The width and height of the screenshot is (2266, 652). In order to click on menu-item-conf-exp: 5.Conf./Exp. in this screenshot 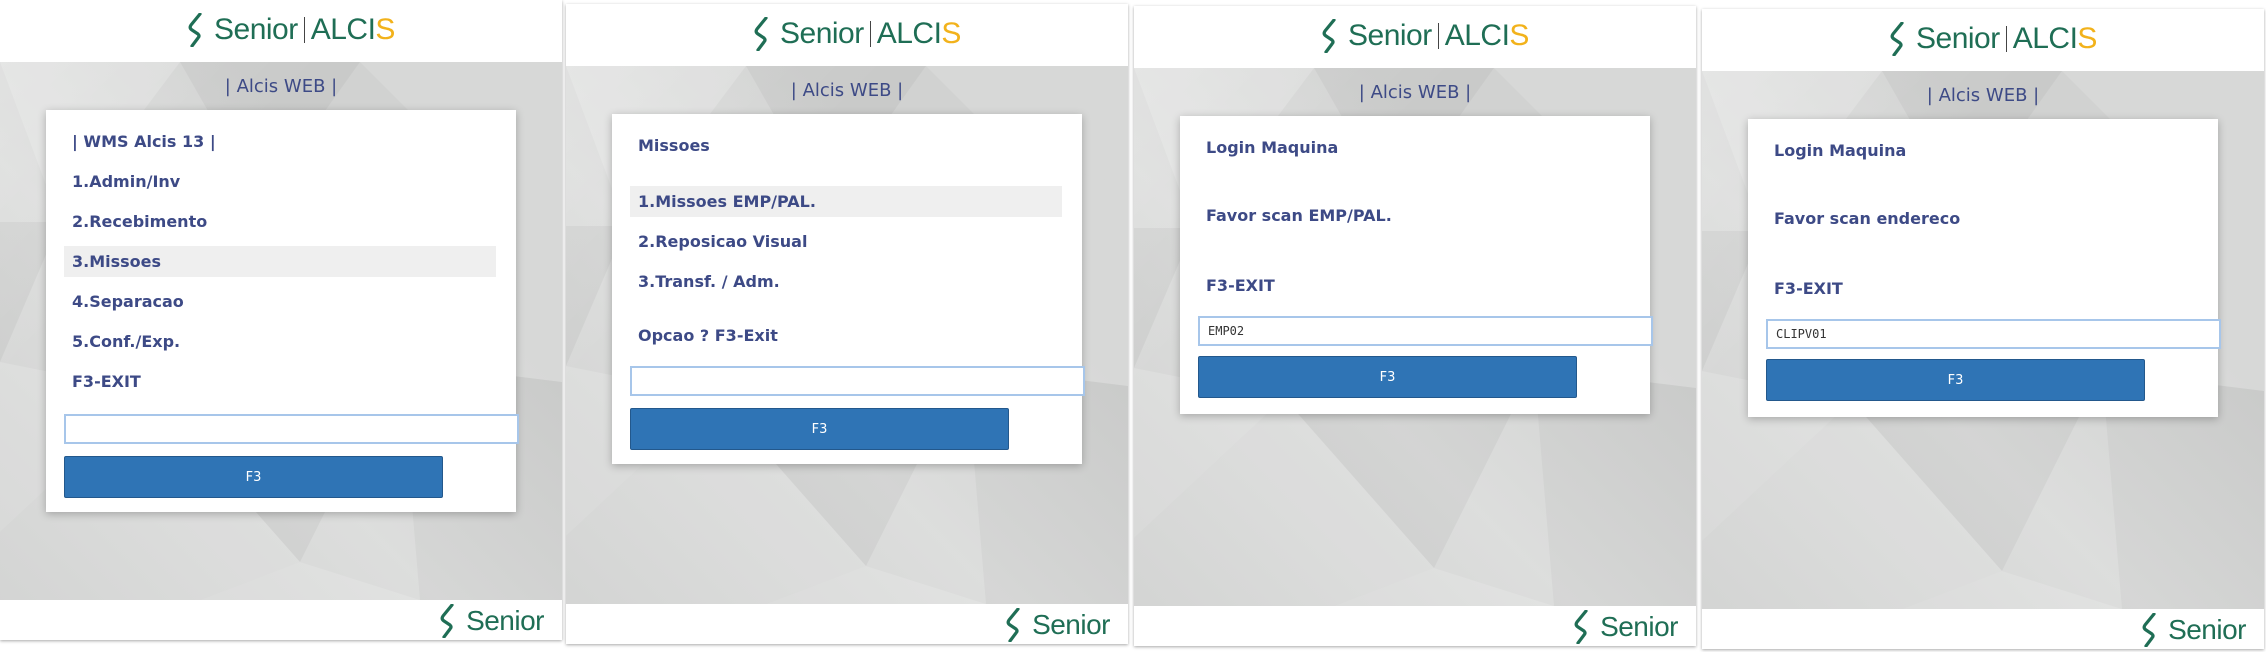, I will do `click(126, 341)`.